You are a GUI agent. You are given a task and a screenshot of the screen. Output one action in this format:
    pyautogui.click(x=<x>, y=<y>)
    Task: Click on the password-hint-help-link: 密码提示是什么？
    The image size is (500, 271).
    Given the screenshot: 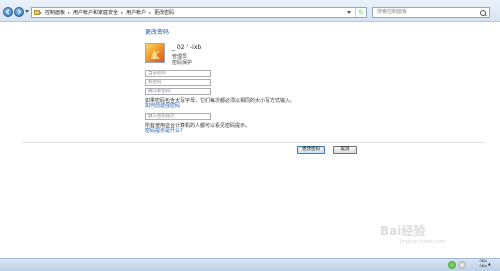 What is the action you would take?
    pyautogui.click(x=165, y=130)
    